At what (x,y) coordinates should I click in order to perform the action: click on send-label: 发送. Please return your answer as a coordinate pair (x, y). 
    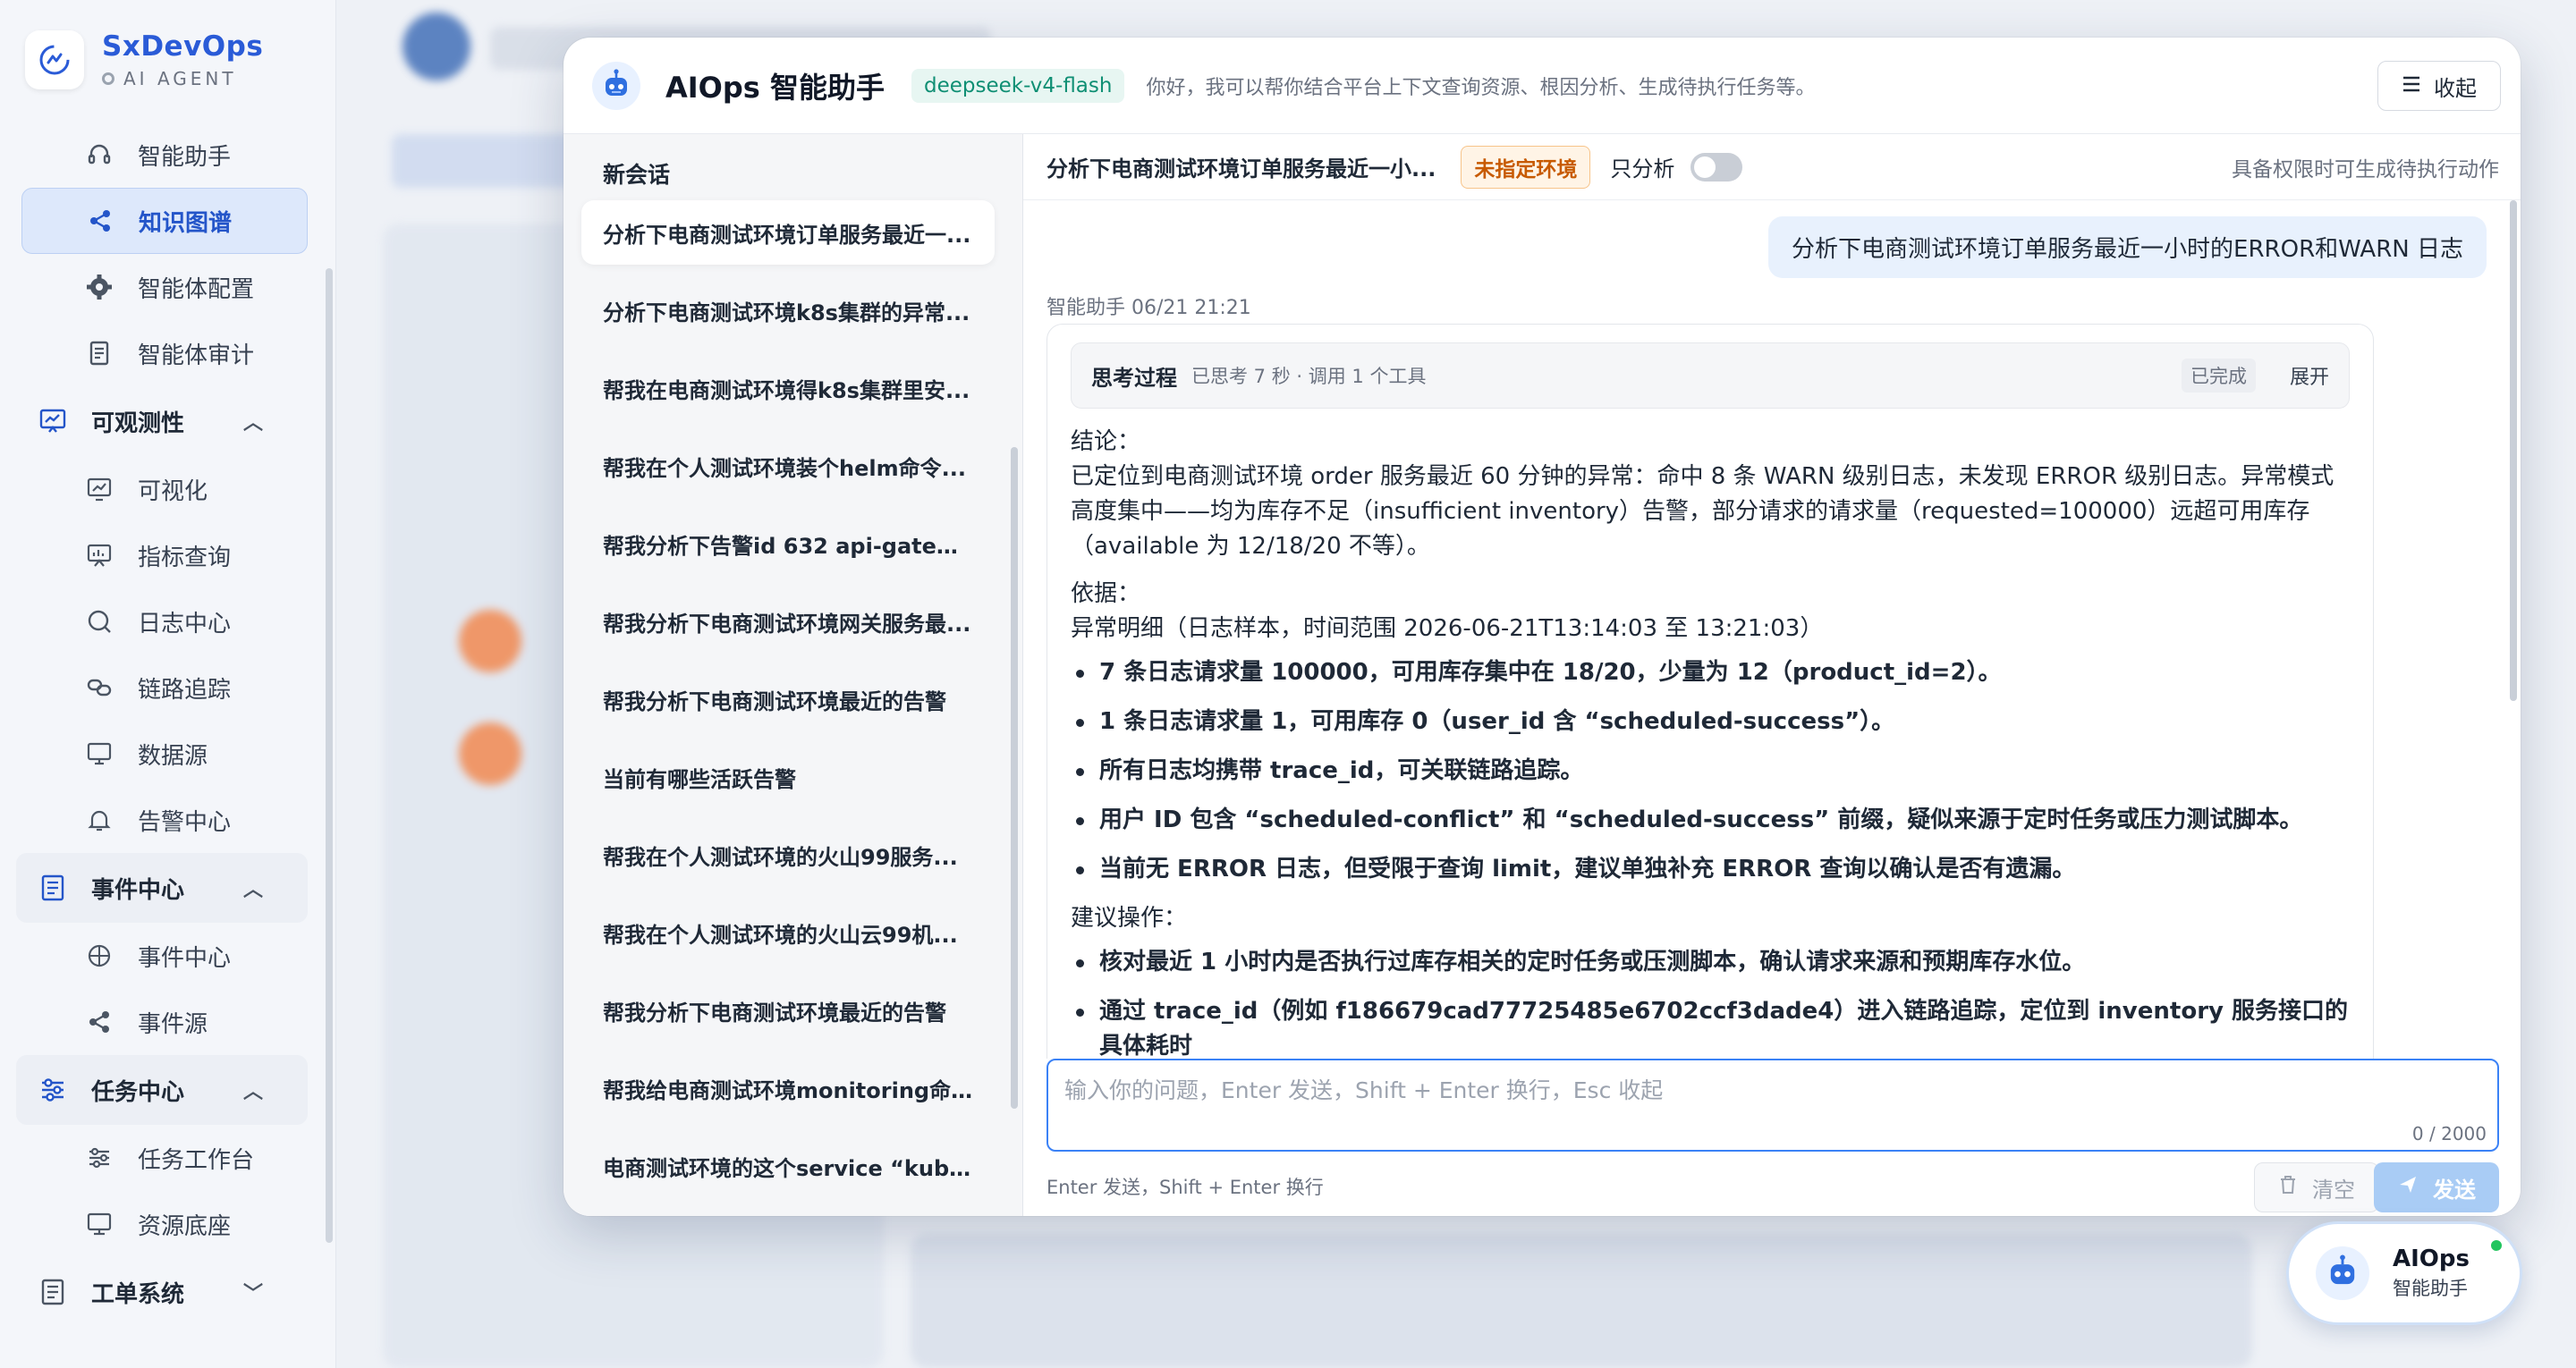
    Looking at the image, I should click on (2454, 1190).